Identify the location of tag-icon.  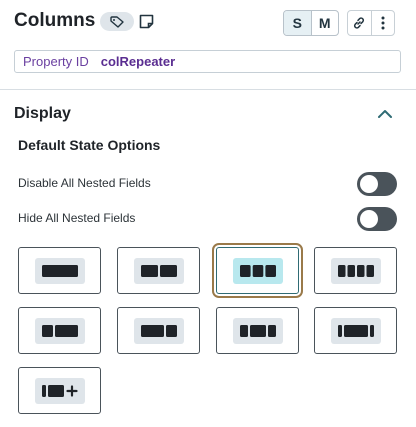
(117, 21).